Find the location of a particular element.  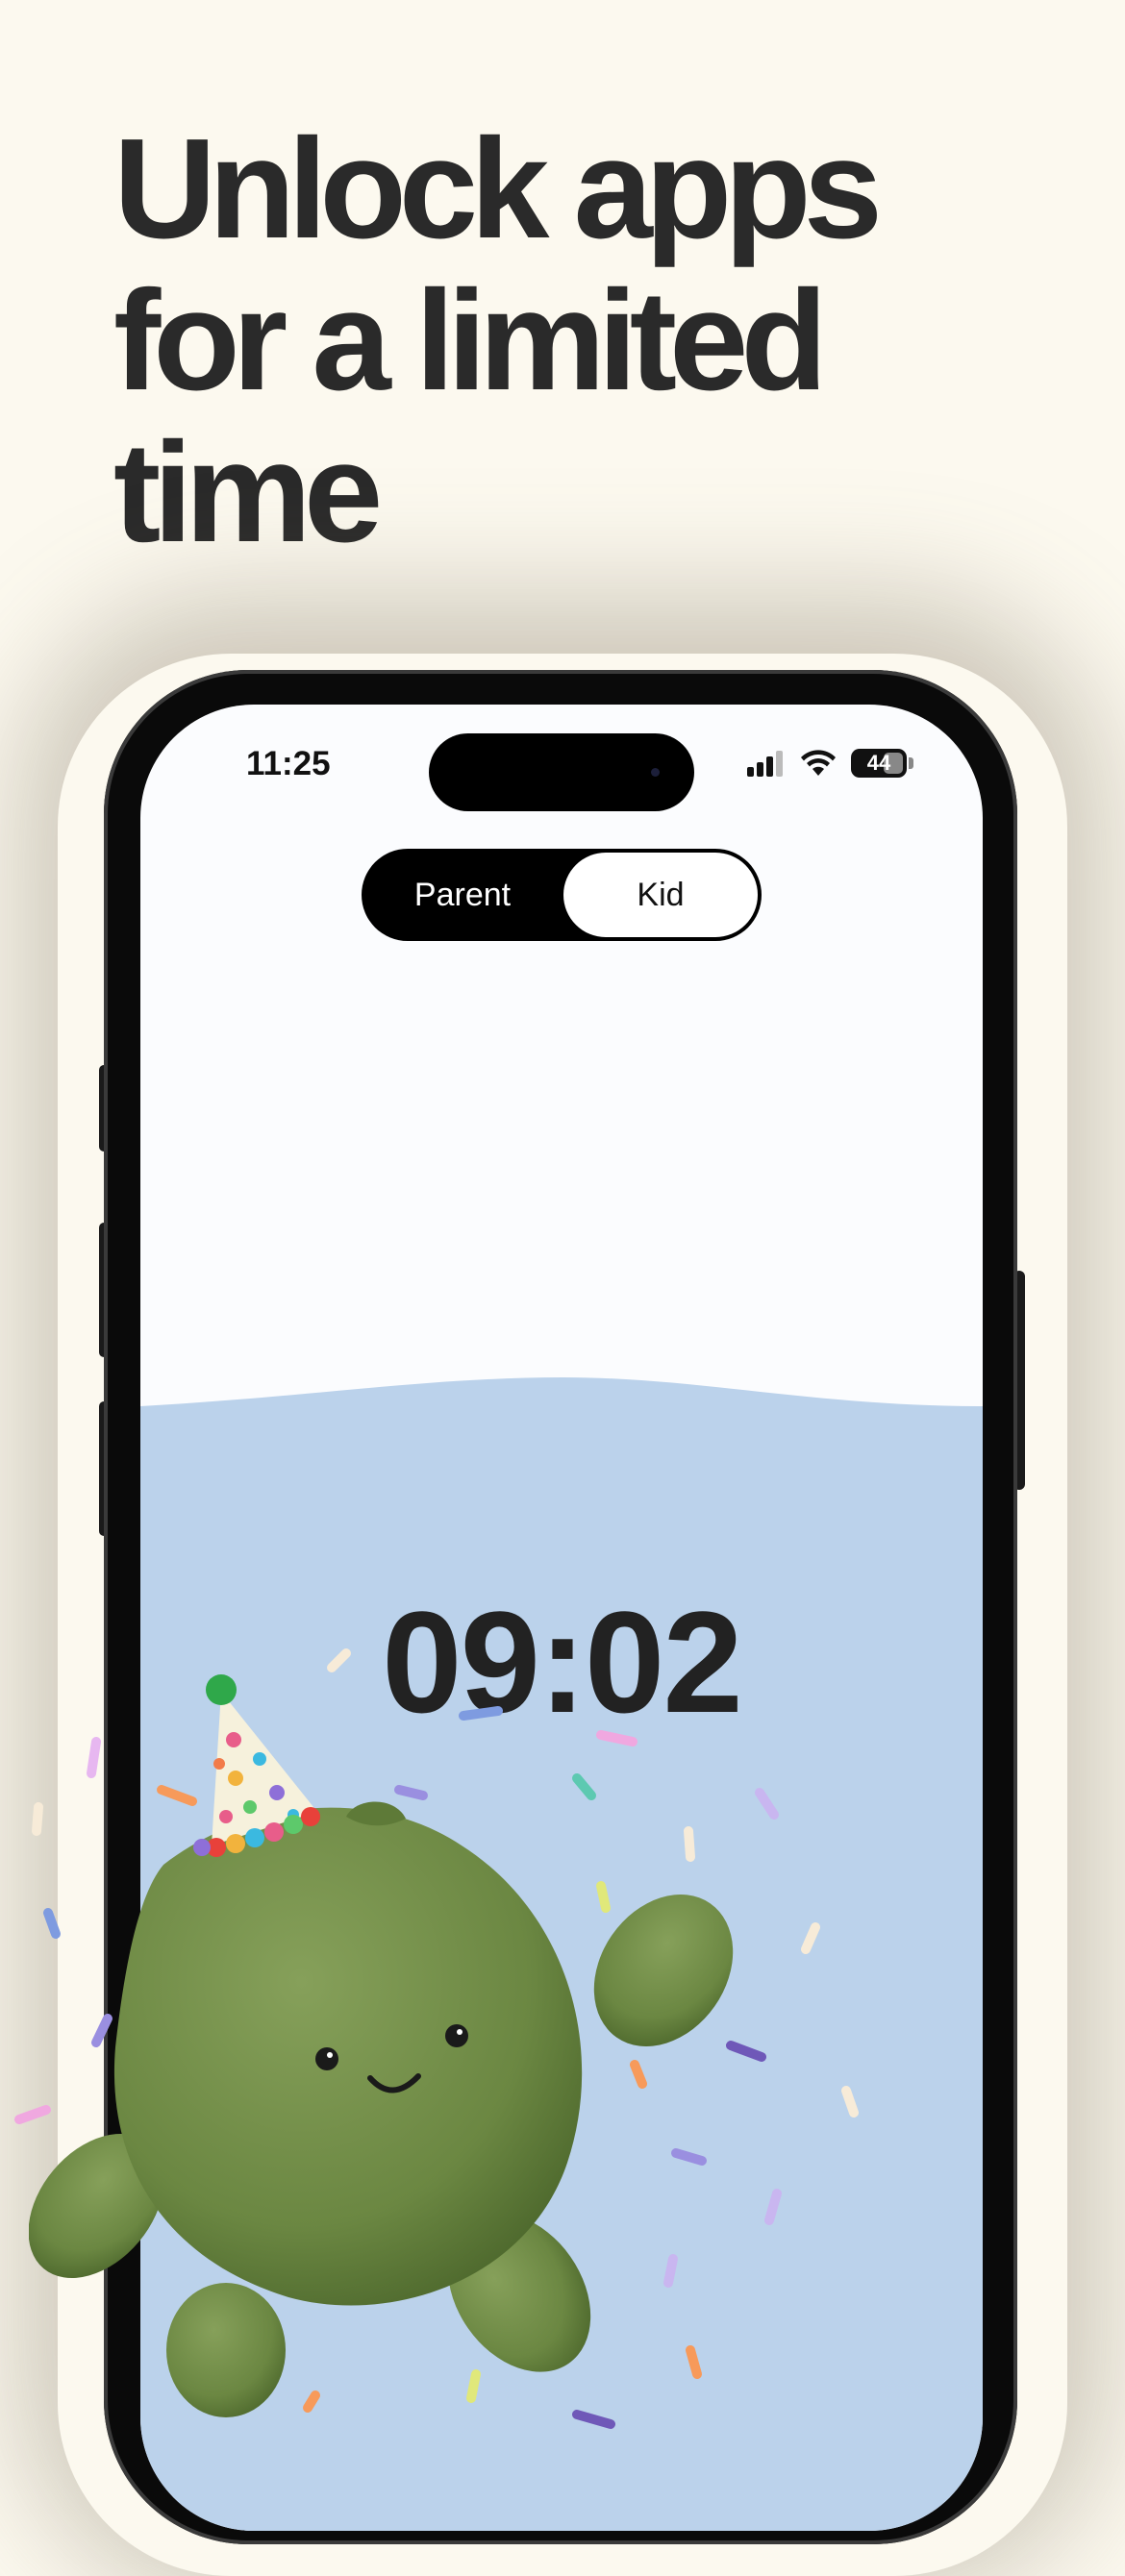

headline-line-2: for a limited is located at coordinates (470, 341).